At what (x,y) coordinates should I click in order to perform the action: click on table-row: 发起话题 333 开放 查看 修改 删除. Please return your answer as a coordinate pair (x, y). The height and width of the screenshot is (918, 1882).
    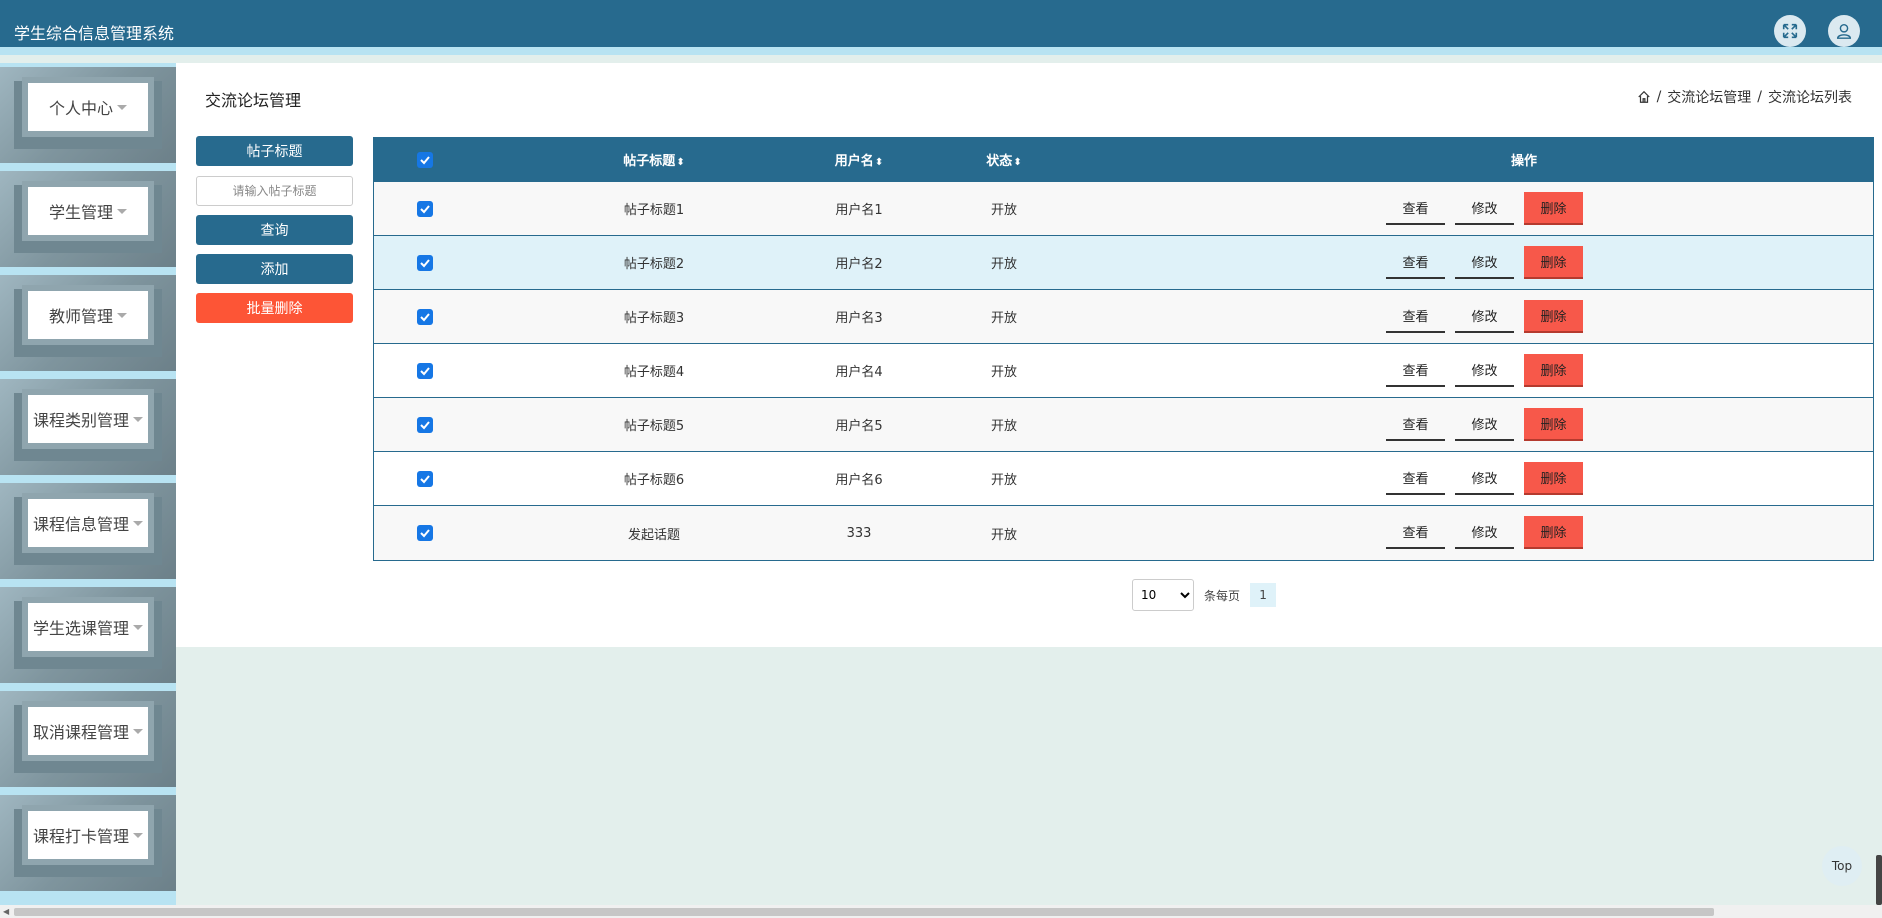
    Looking at the image, I should click on (1123, 533).